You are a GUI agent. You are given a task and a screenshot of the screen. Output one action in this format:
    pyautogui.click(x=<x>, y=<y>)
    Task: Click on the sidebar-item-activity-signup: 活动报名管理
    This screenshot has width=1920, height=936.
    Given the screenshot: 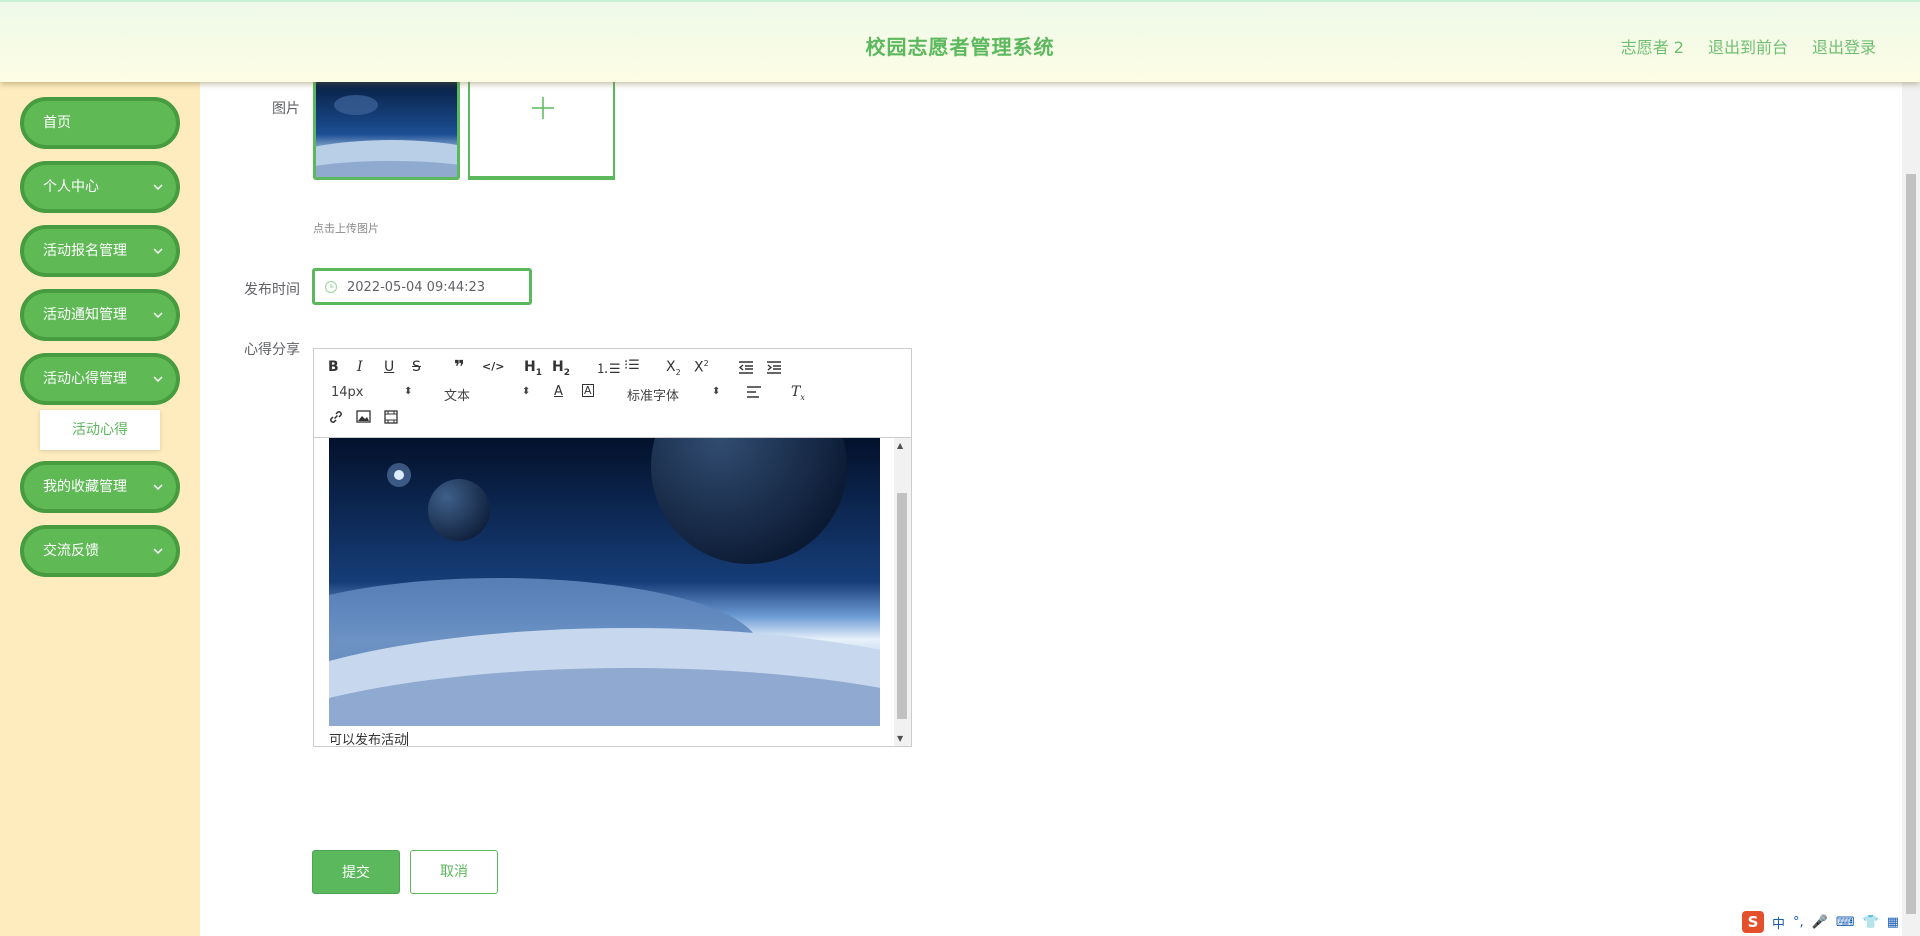 What is the action you would take?
    pyautogui.click(x=100, y=251)
    